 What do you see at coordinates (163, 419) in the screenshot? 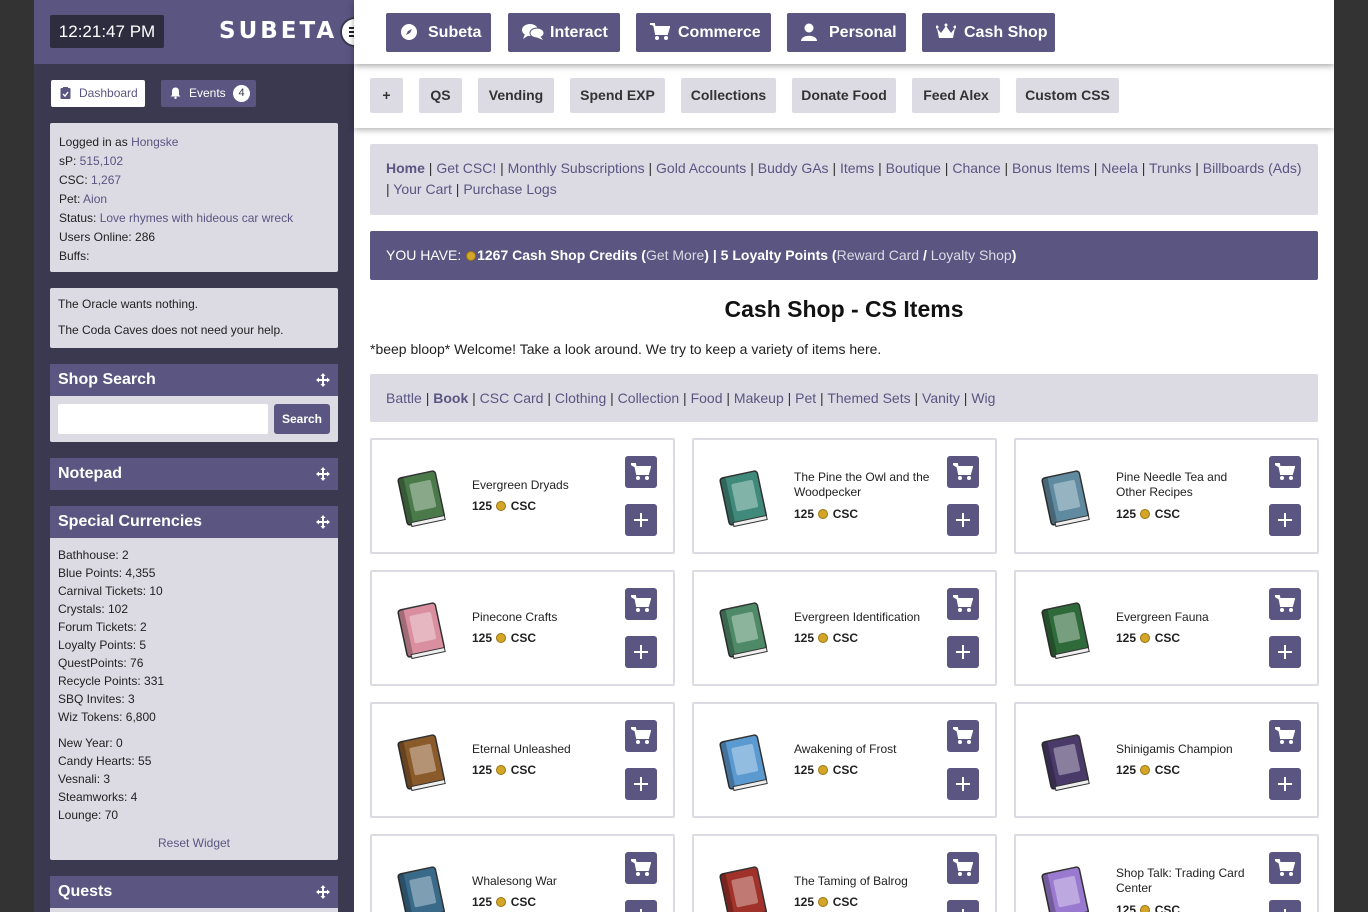
I see `shop-search-input` at bounding box center [163, 419].